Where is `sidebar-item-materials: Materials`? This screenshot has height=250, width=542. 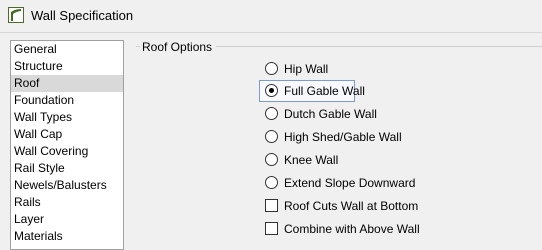
sidebar-item-materials: Materials is located at coordinates (67, 236).